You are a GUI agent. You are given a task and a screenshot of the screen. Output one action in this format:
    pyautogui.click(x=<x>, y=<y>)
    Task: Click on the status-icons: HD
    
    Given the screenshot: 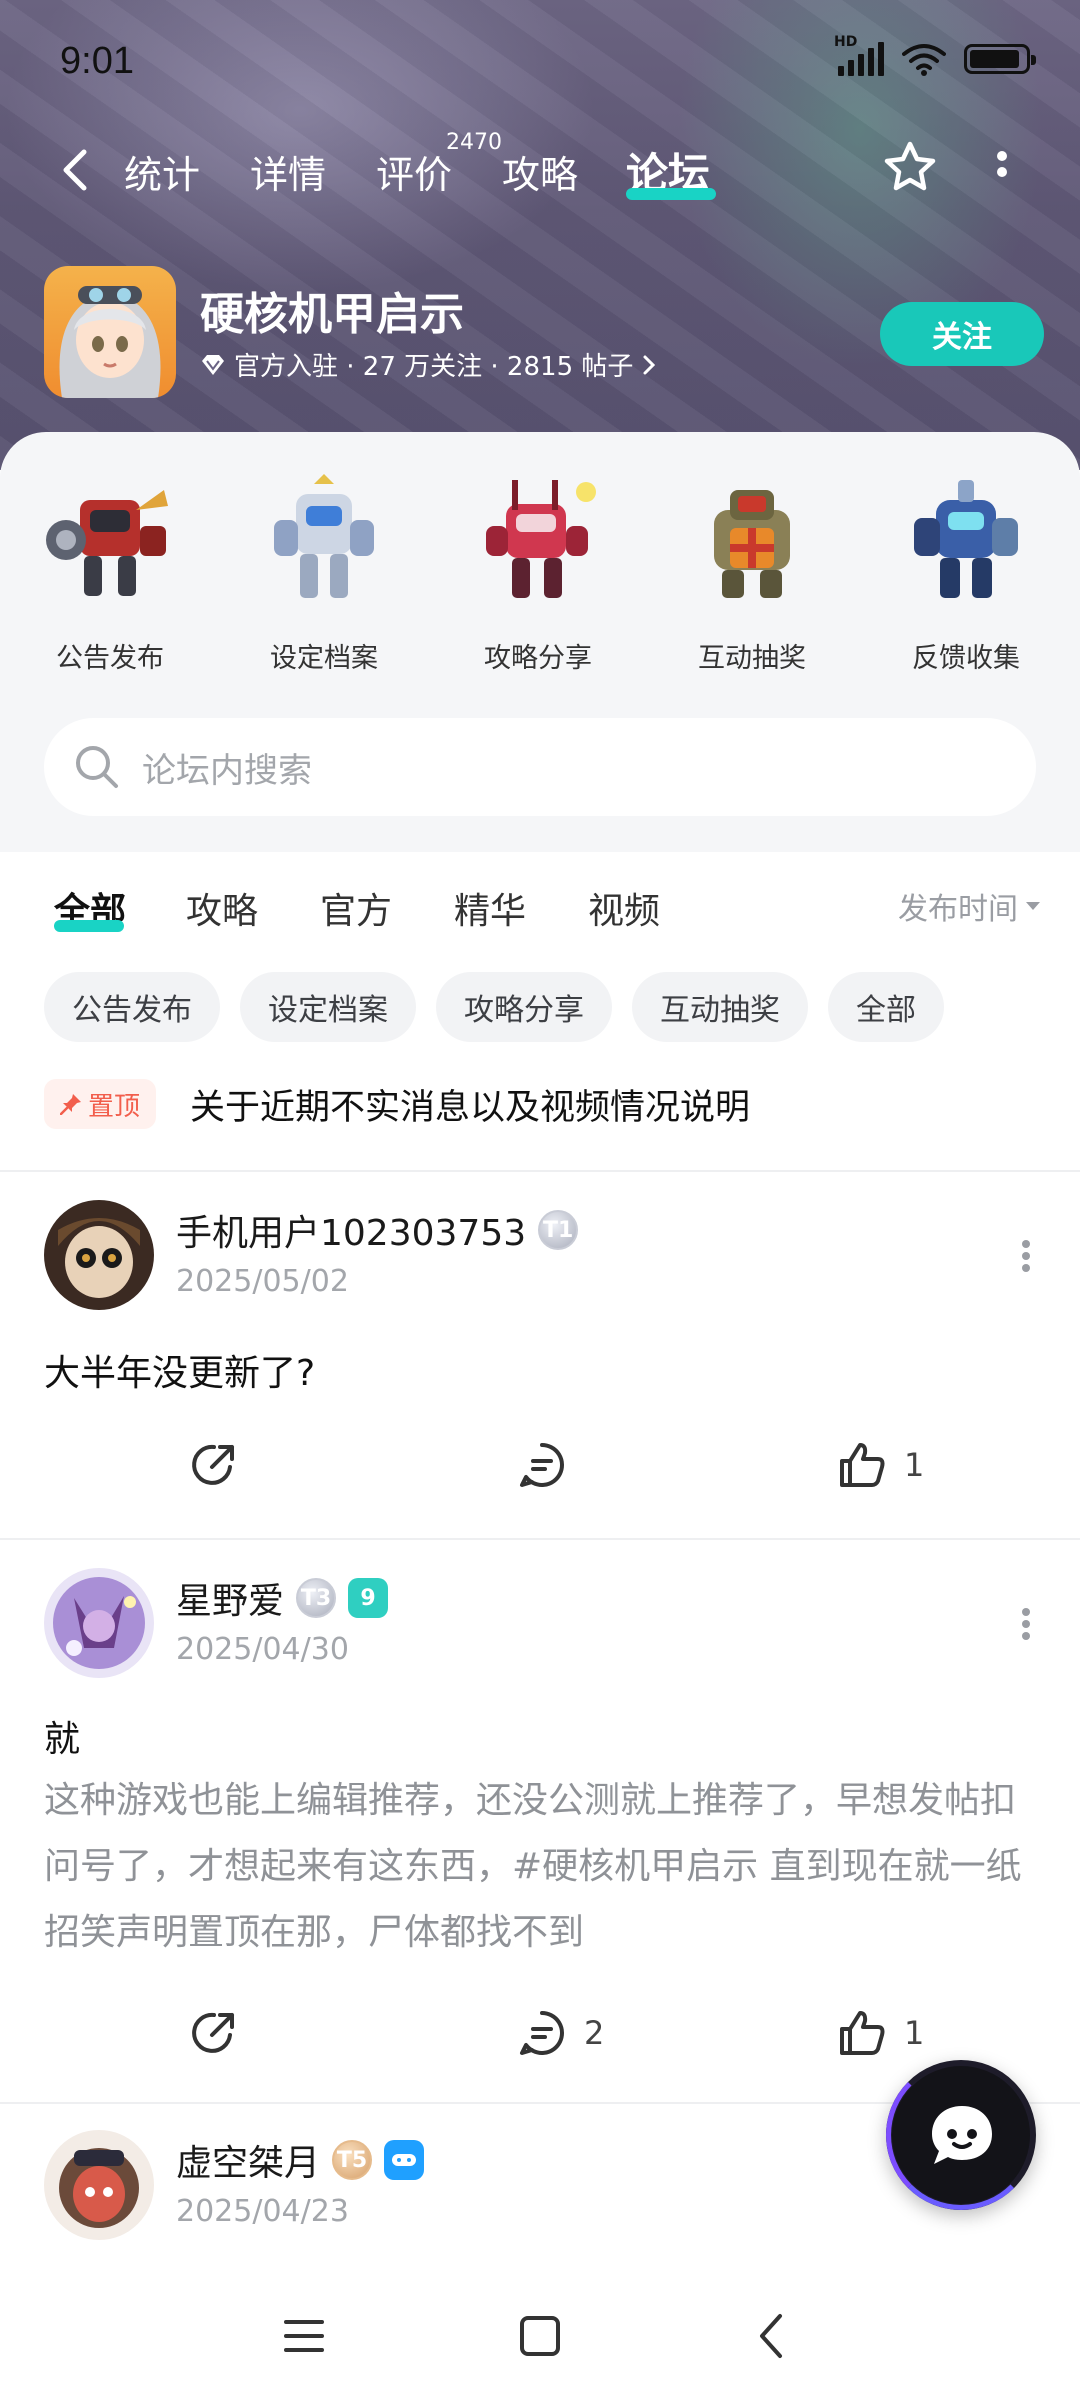 What is the action you would take?
    pyautogui.click(x=935, y=55)
    